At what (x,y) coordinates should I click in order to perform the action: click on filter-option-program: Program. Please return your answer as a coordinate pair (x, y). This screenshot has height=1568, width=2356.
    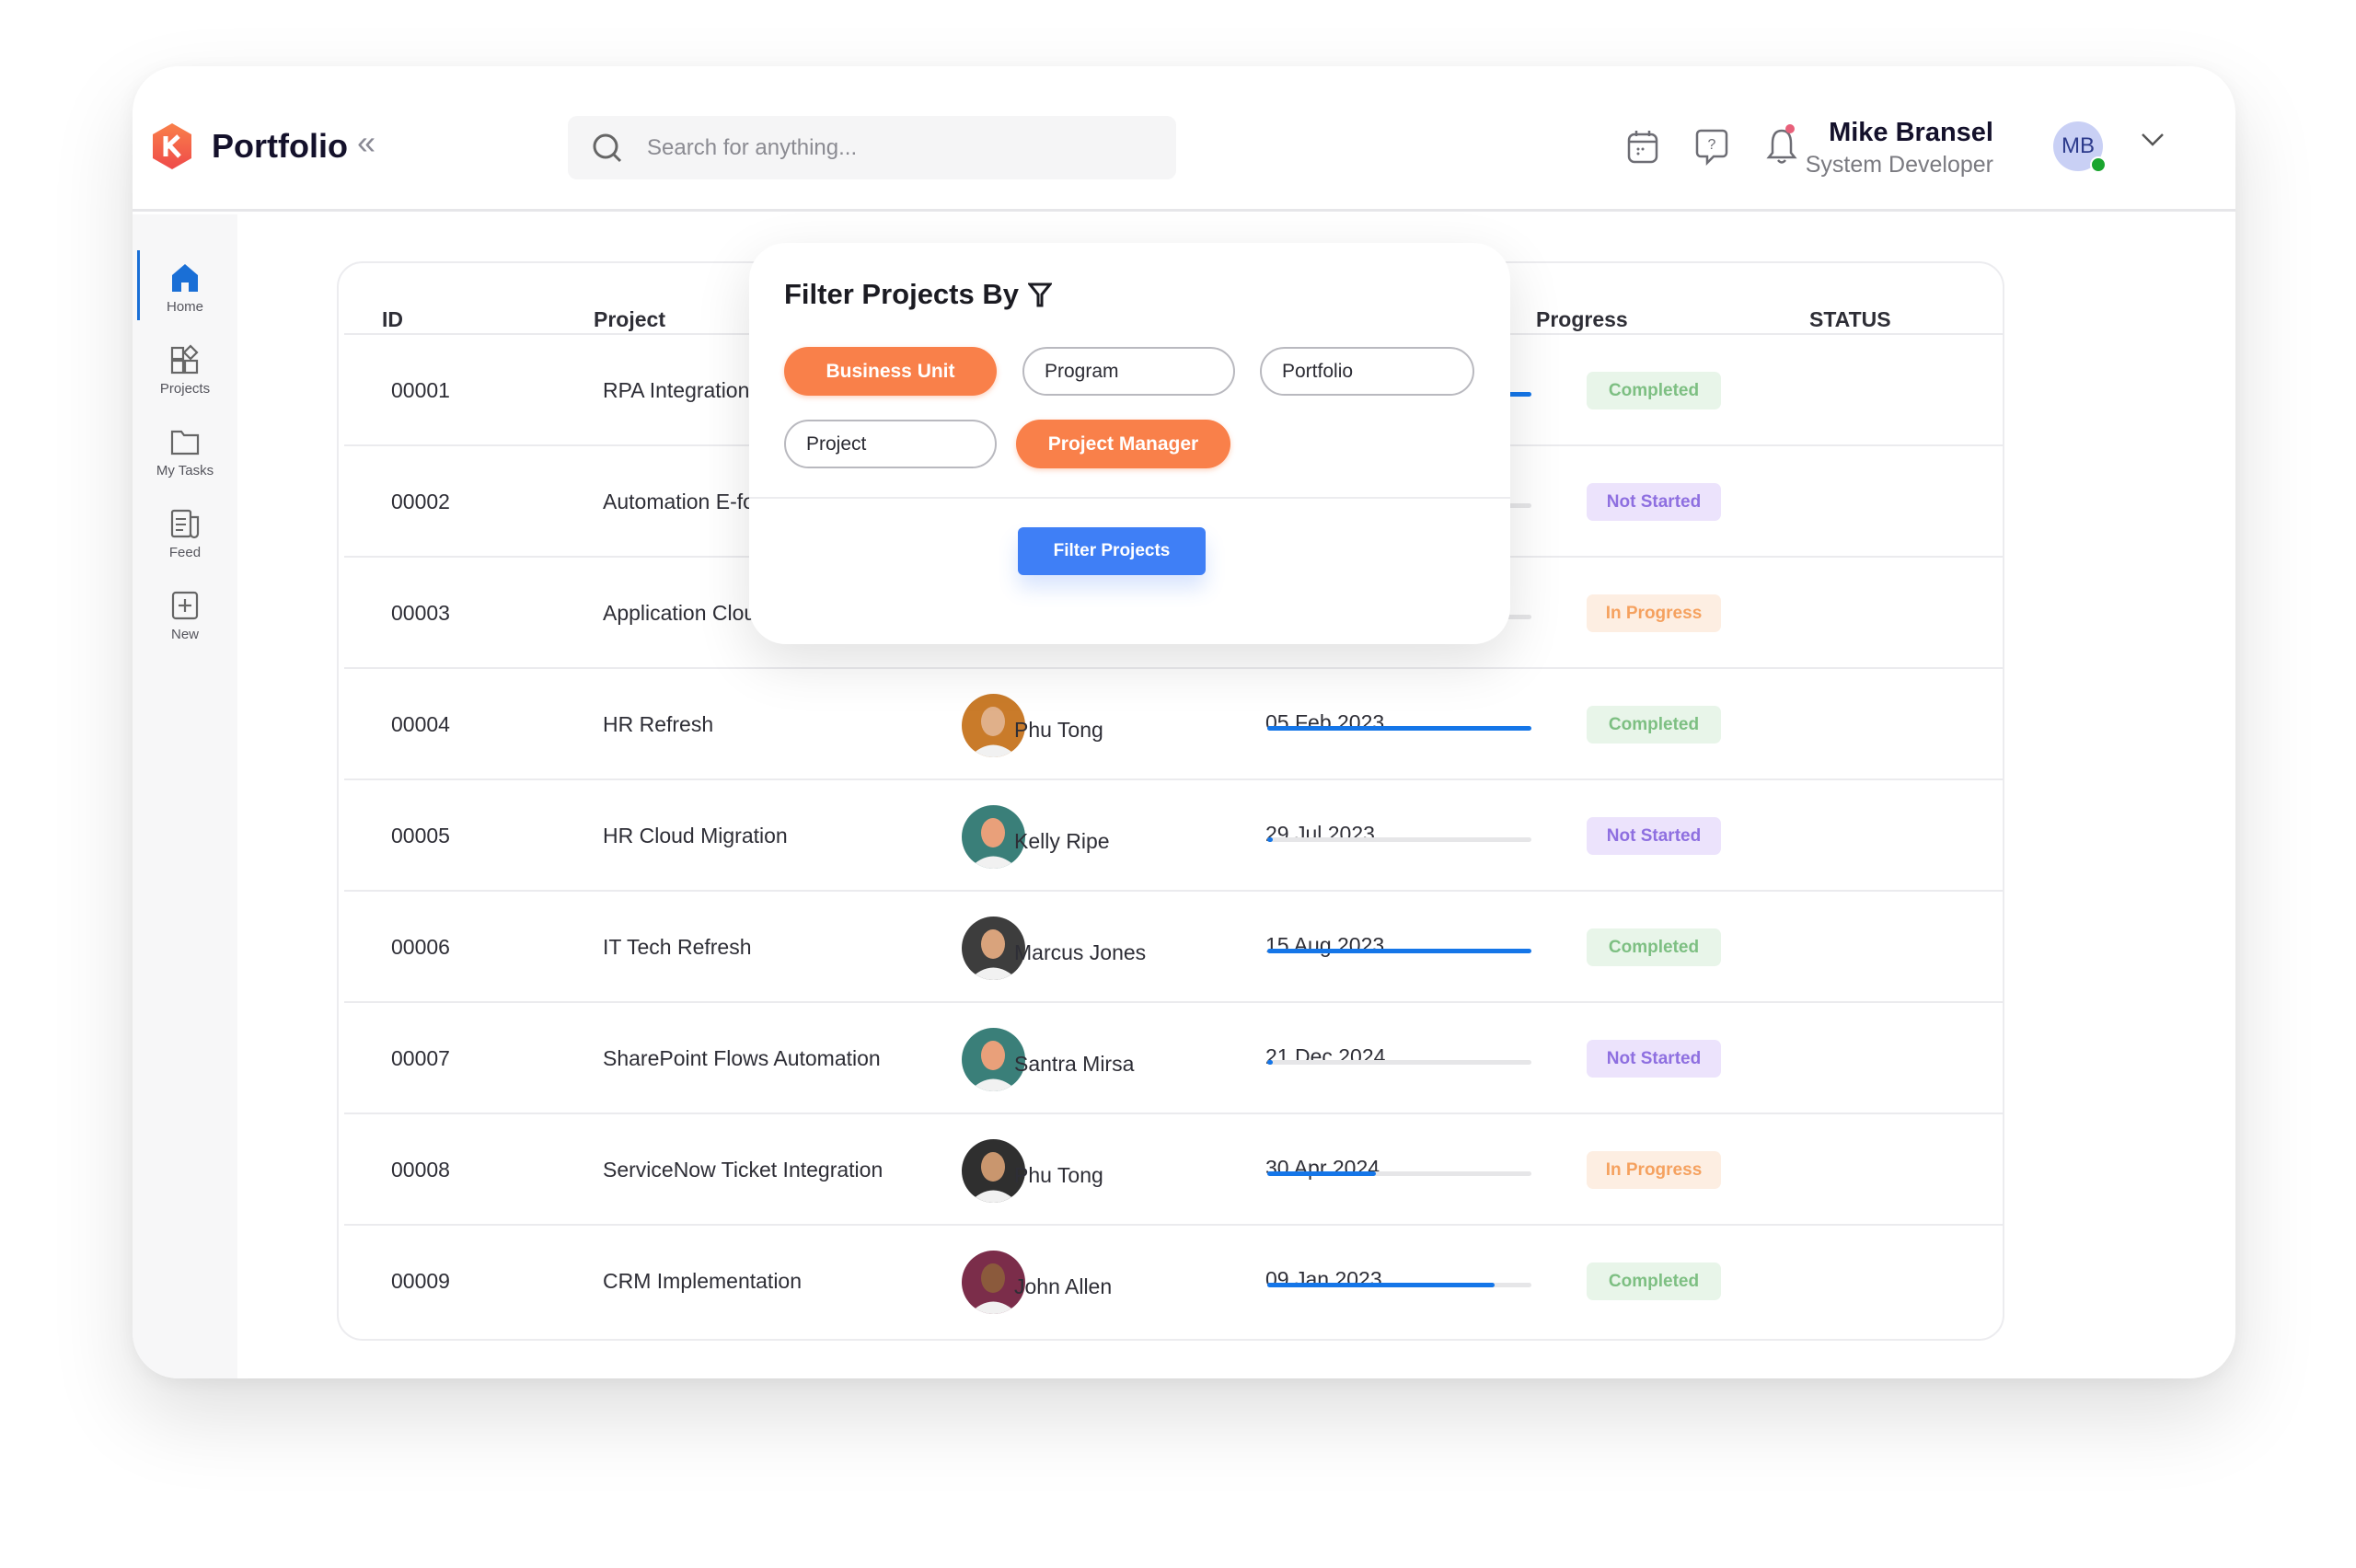
    Looking at the image, I should click on (1128, 371).